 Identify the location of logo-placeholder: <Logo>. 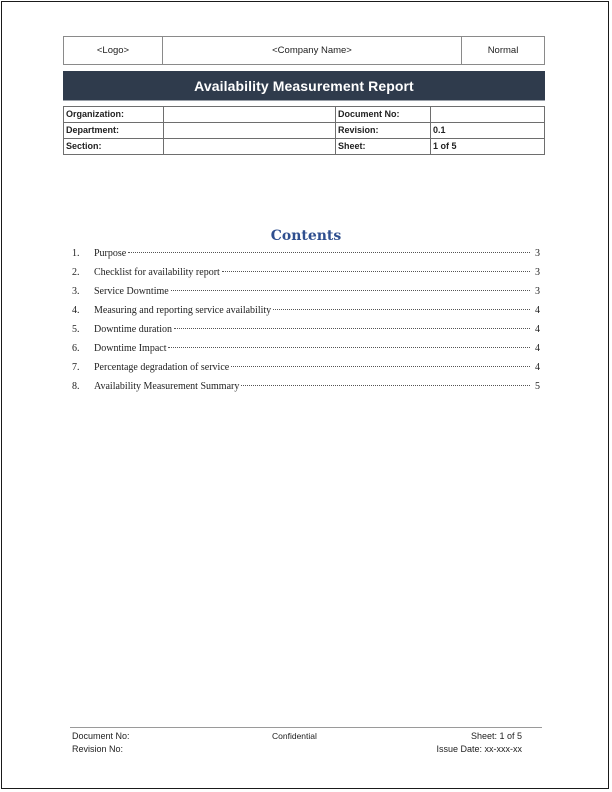
(113, 50).